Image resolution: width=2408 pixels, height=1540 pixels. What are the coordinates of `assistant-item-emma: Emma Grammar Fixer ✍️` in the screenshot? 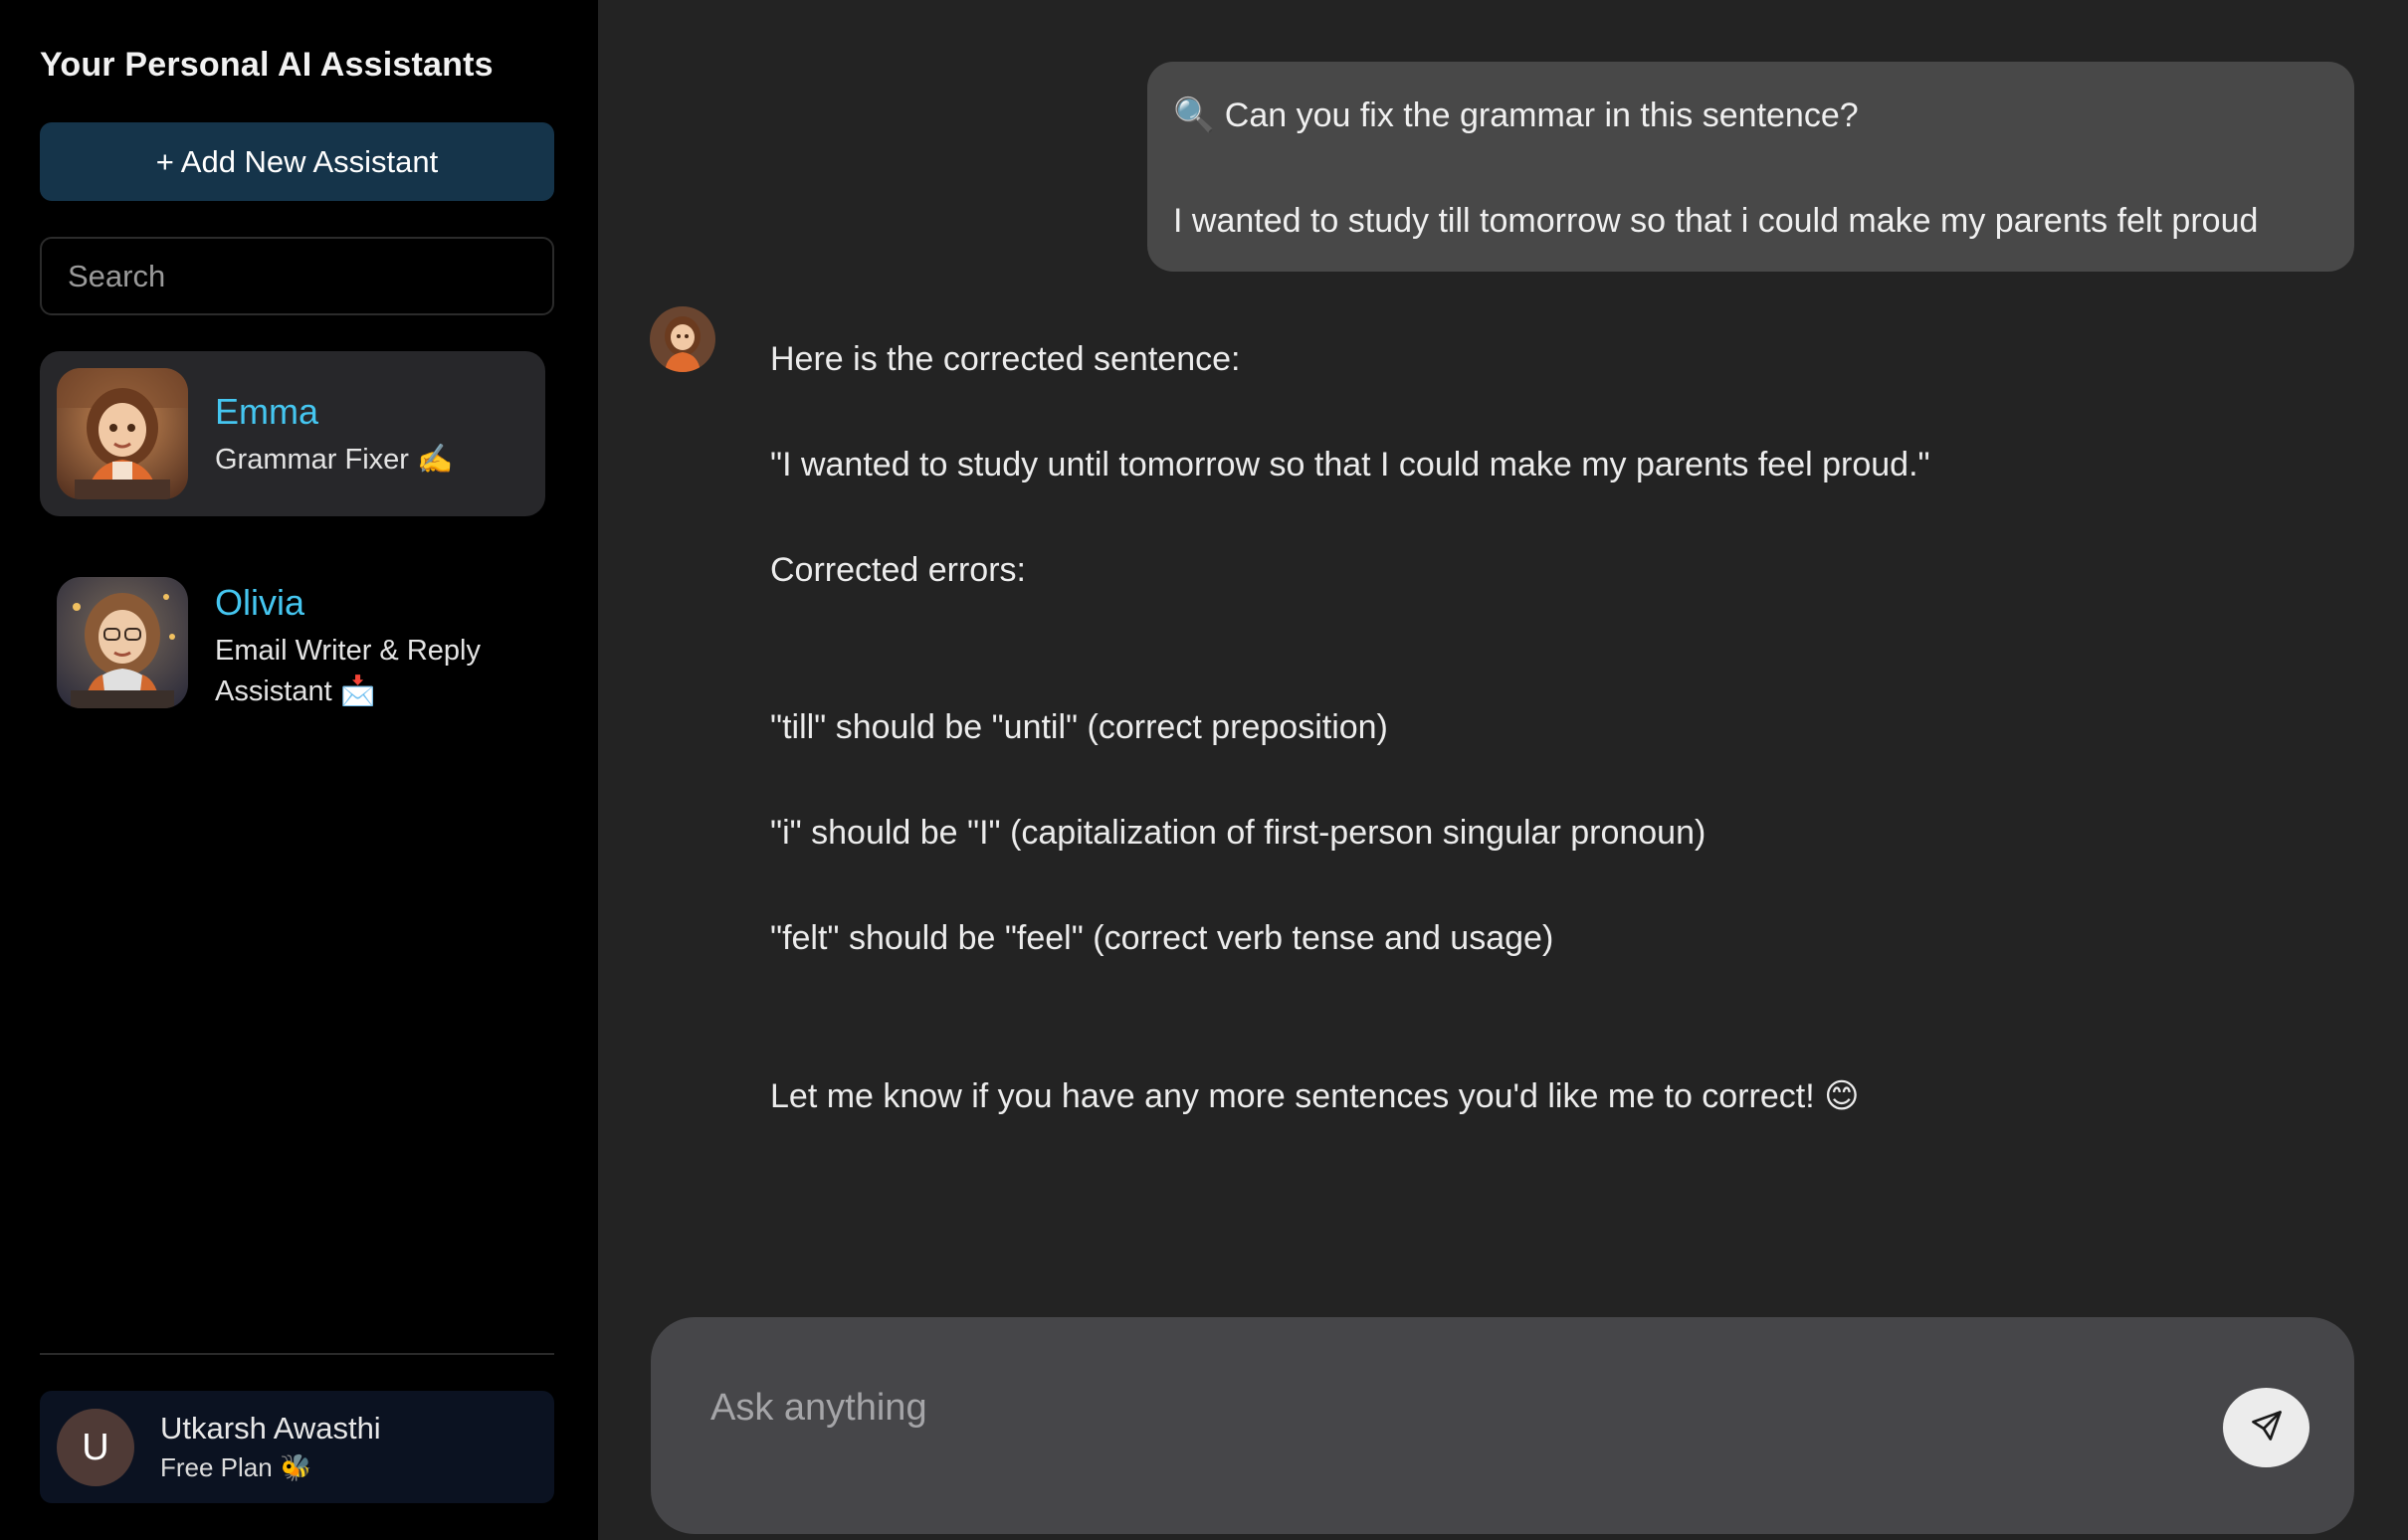 It's located at (292, 433).